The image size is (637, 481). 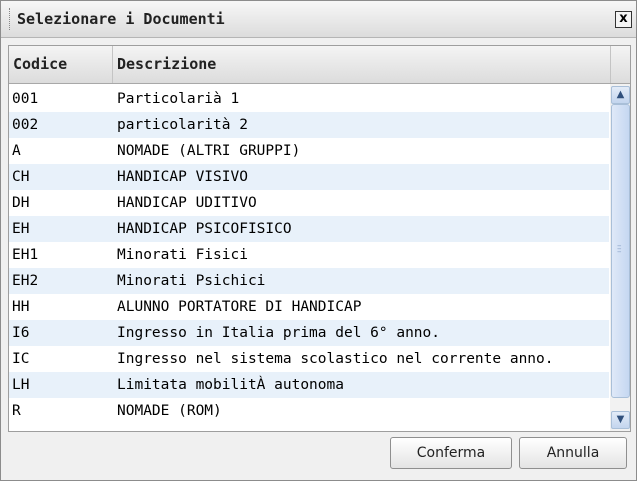 I want to click on row-code: HH, so click(x=21, y=307).